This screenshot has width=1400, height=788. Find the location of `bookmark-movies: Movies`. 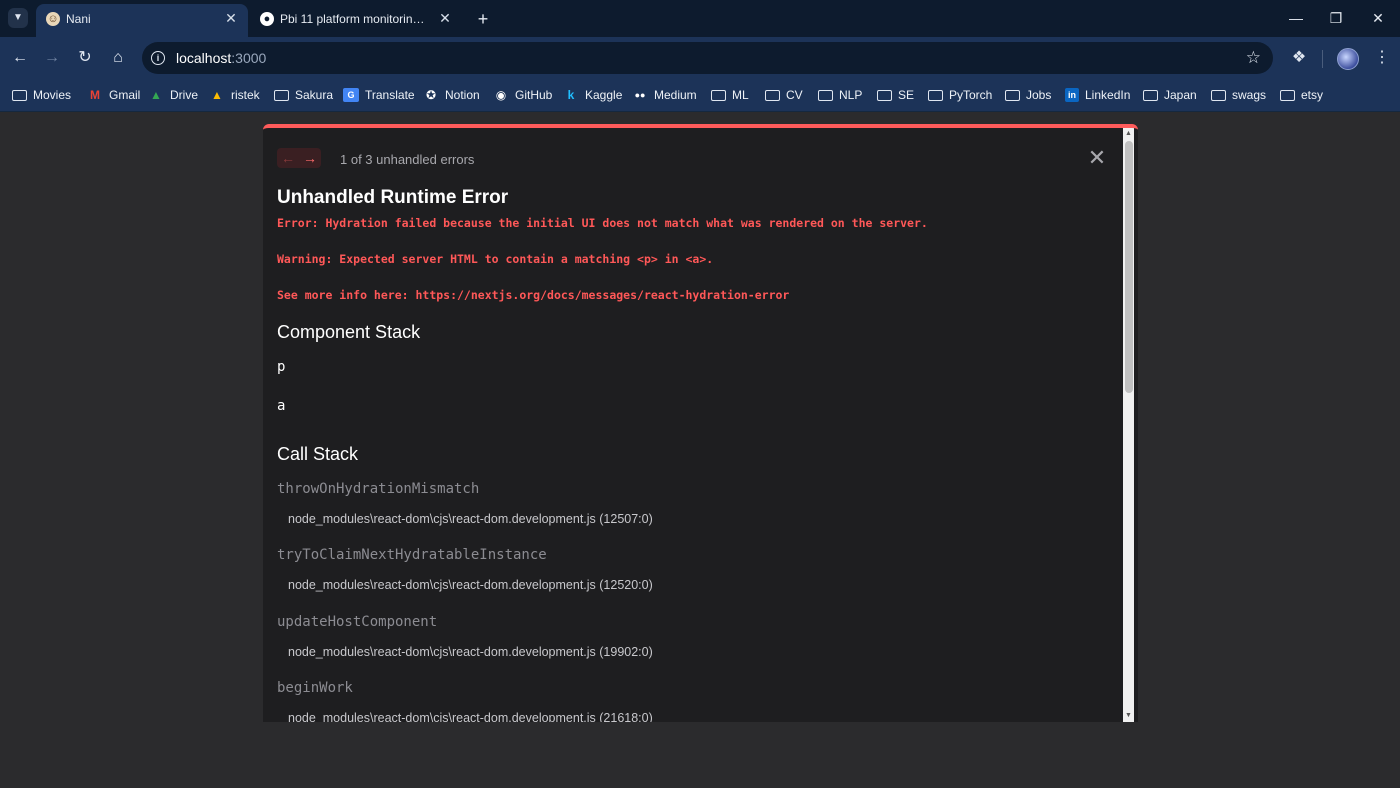

bookmark-movies: Movies is located at coordinates (41, 95).